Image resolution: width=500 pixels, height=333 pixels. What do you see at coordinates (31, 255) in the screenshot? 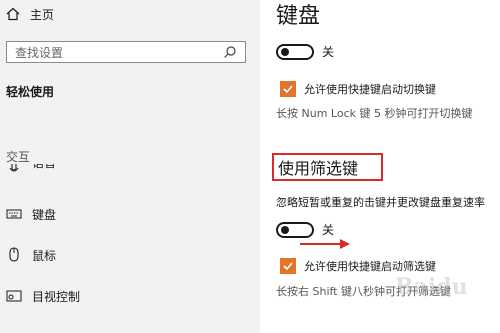
I see `sidebar-item-mouse: 鼠标` at bounding box center [31, 255].